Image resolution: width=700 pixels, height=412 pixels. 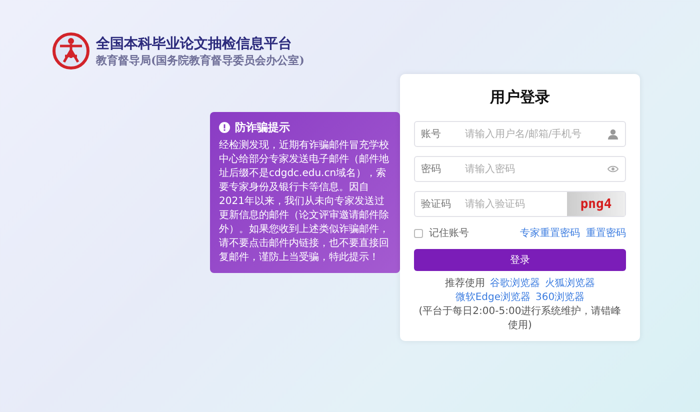 I want to click on login-button: 登录, so click(x=520, y=260).